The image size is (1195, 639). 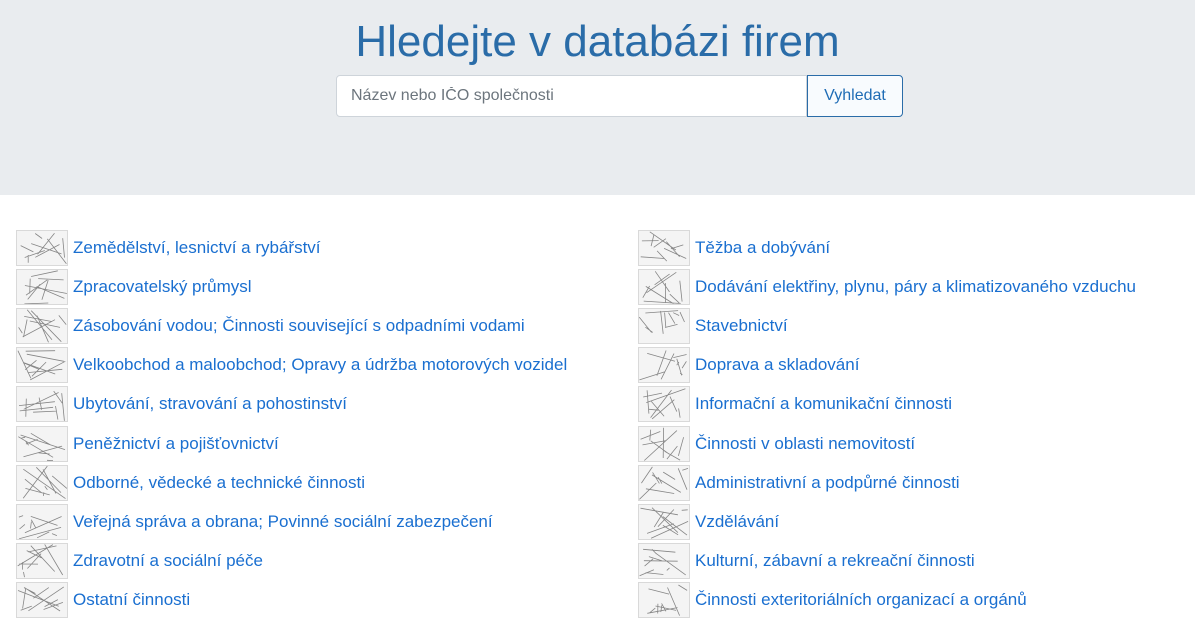 I want to click on shop-icon, so click(x=42, y=365).